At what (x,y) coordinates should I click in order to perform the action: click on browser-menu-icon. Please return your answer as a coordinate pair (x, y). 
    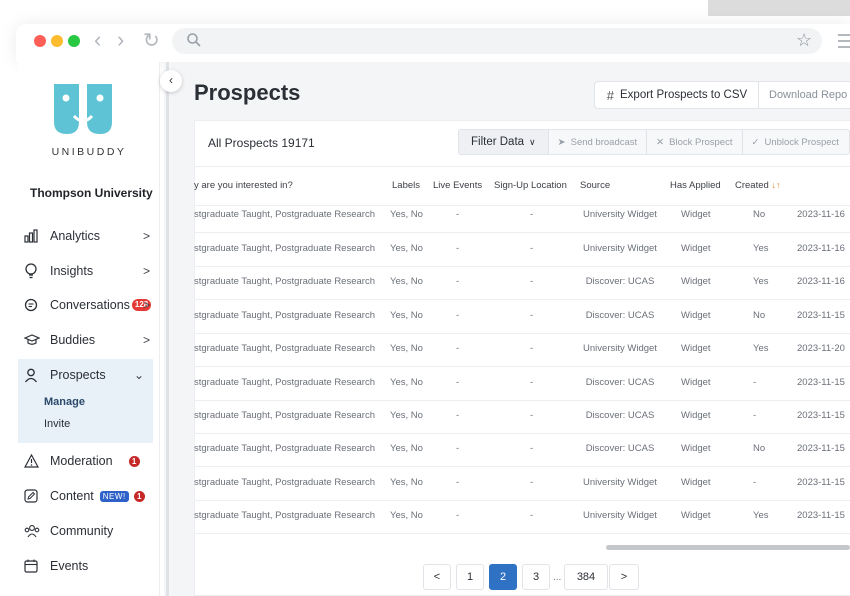
    Looking at the image, I should click on (844, 43).